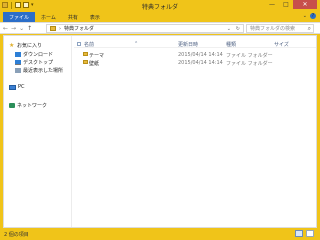  Describe the element at coordinates (13, 28) in the screenshot. I see `forward-icon: →` at that location.